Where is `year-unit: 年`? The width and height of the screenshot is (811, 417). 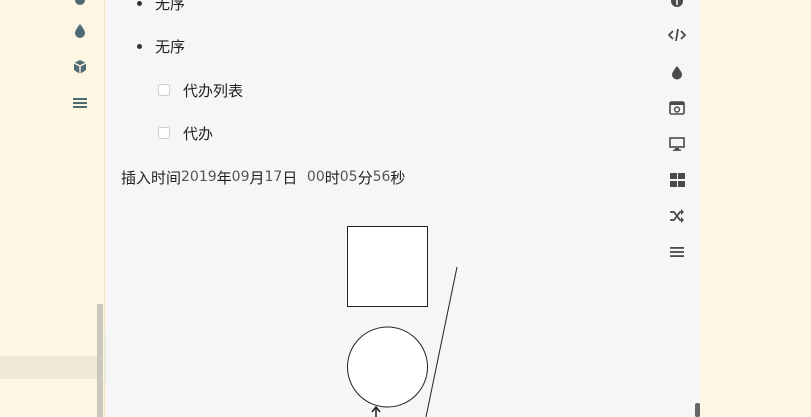 year-unit: 年 is located at coordinates (224, 177).